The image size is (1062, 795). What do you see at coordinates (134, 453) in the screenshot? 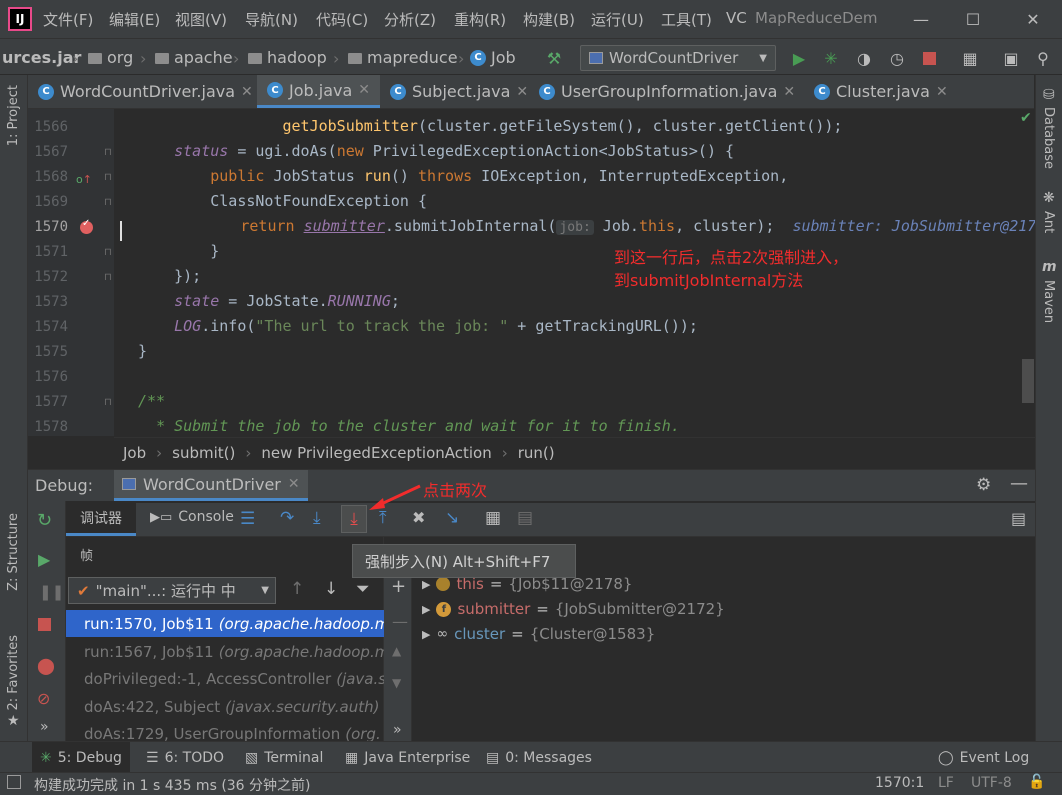
I see `crumb-job-class: Job` at bounding box center [134, 453].